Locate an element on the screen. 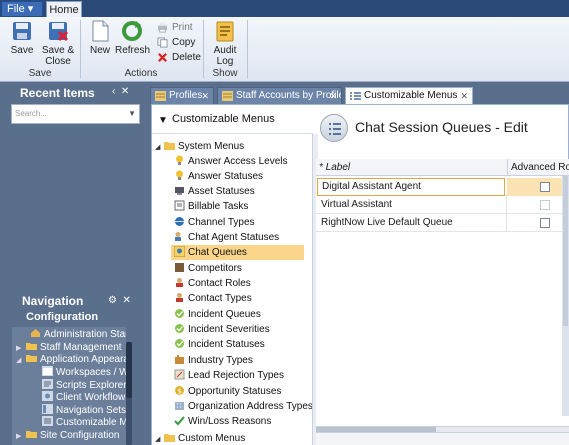 The width and height of the screenshot is (569, 445). nav-item-label: Navigation Sets is located at coordinates (91, 410).